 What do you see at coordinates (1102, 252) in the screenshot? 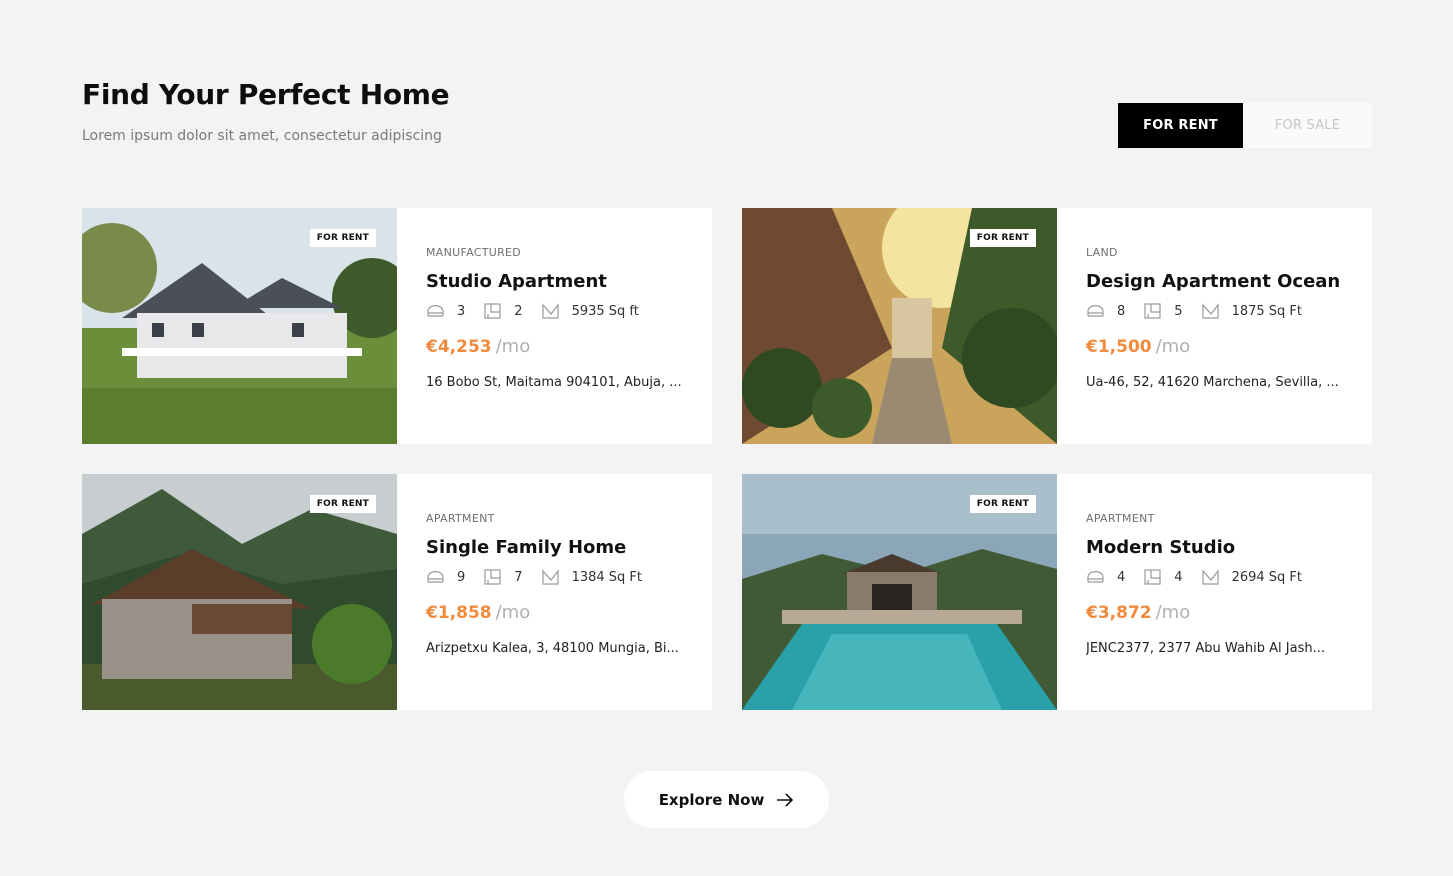
I see `property-type: LAND` at bounding box center [1102, 252].